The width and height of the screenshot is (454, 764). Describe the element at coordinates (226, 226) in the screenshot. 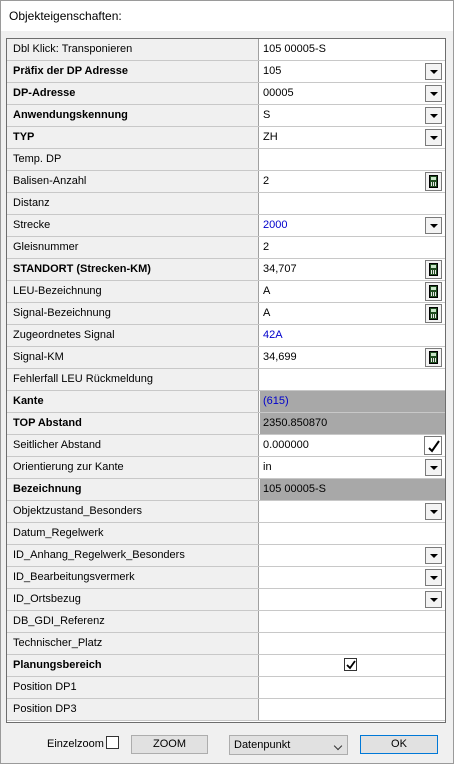

I see `property-row: Strecke 2000` at that location.